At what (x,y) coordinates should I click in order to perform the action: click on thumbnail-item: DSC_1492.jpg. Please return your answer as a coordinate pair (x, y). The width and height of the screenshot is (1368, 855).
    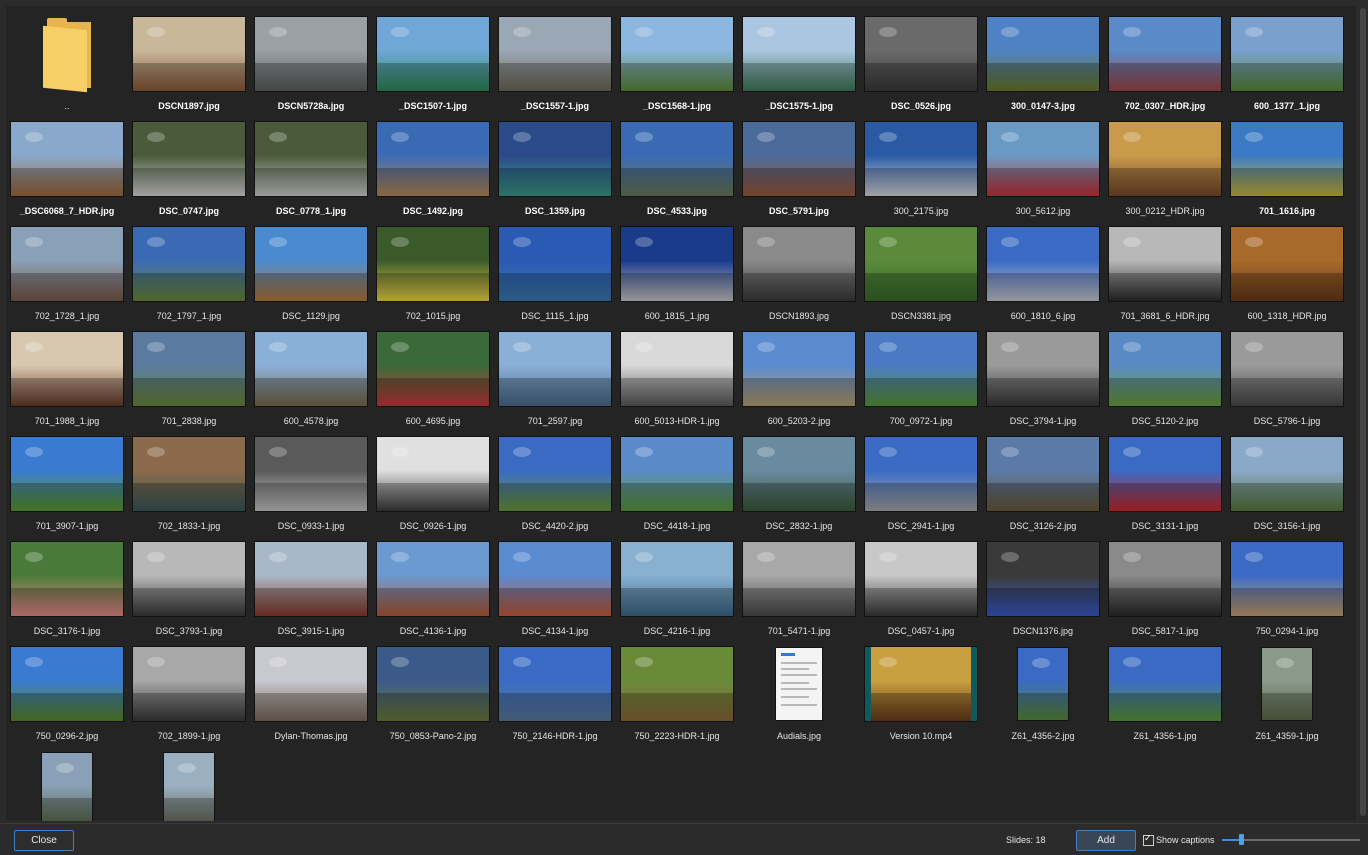
    Looking at the image, I should click on (433, 167).